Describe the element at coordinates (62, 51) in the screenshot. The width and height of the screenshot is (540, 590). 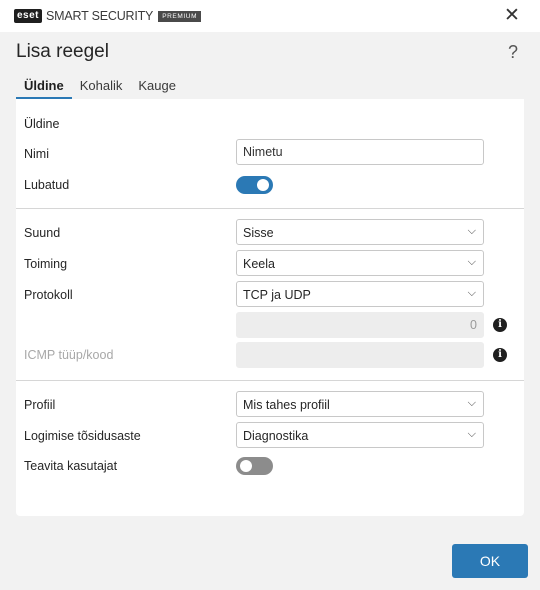
I see `dialog-title: Lisa reegel` at that location.